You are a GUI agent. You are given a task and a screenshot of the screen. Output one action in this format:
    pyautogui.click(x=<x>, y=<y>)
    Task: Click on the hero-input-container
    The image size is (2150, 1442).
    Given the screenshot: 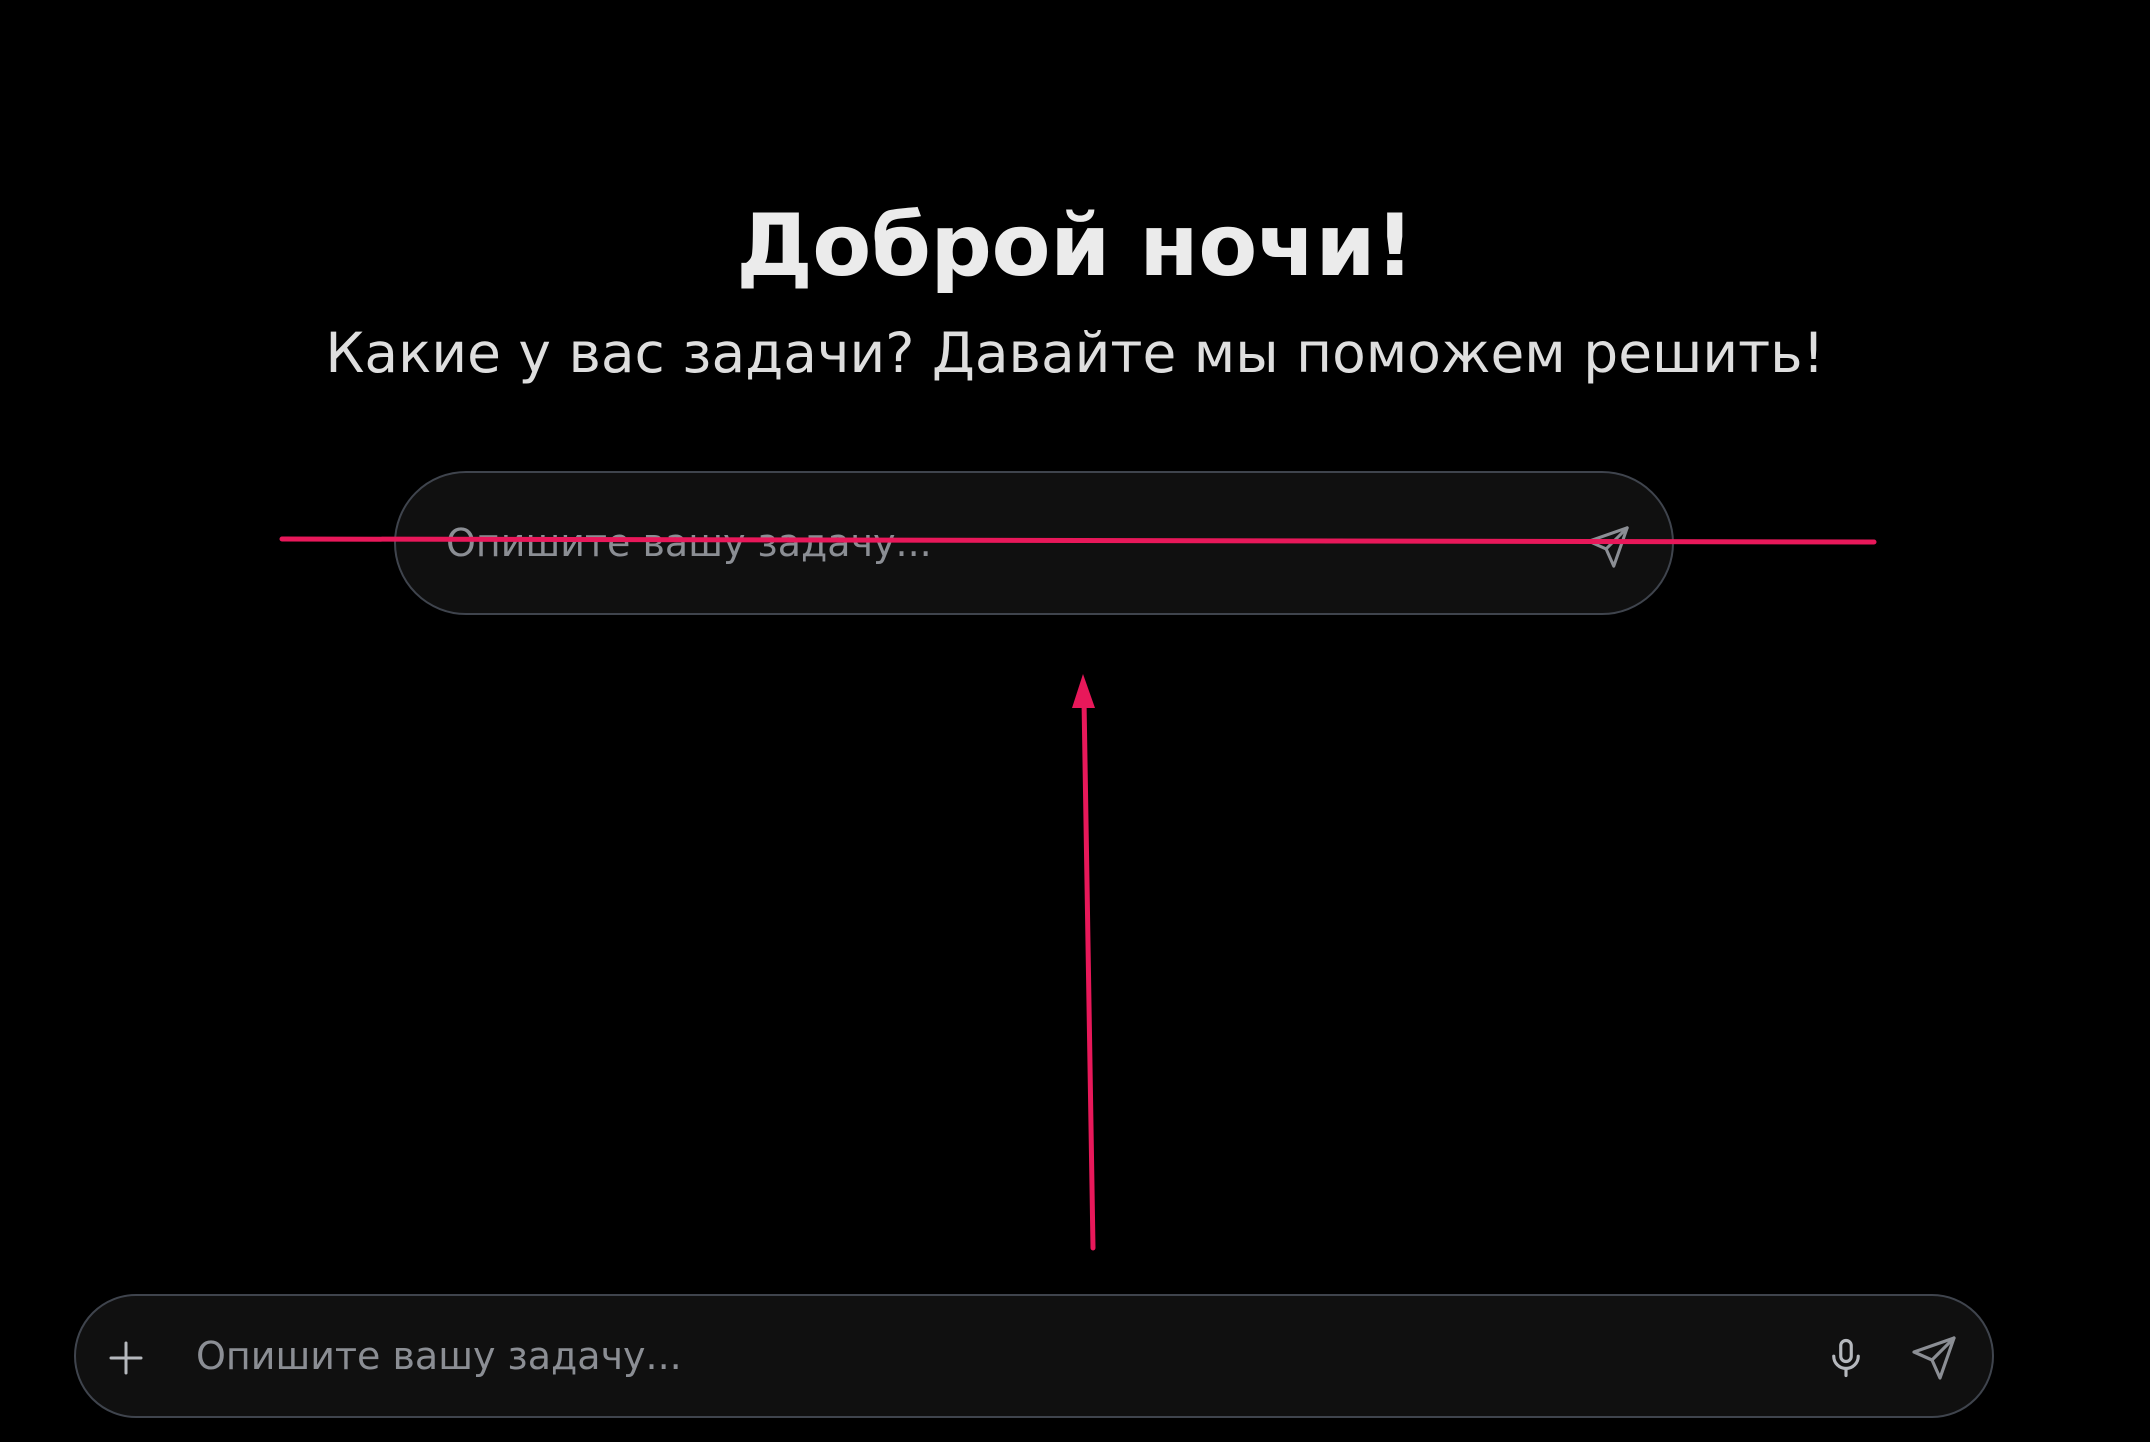 What is the action you would take?
    pyautogui.click(x=1034, y=543)
    